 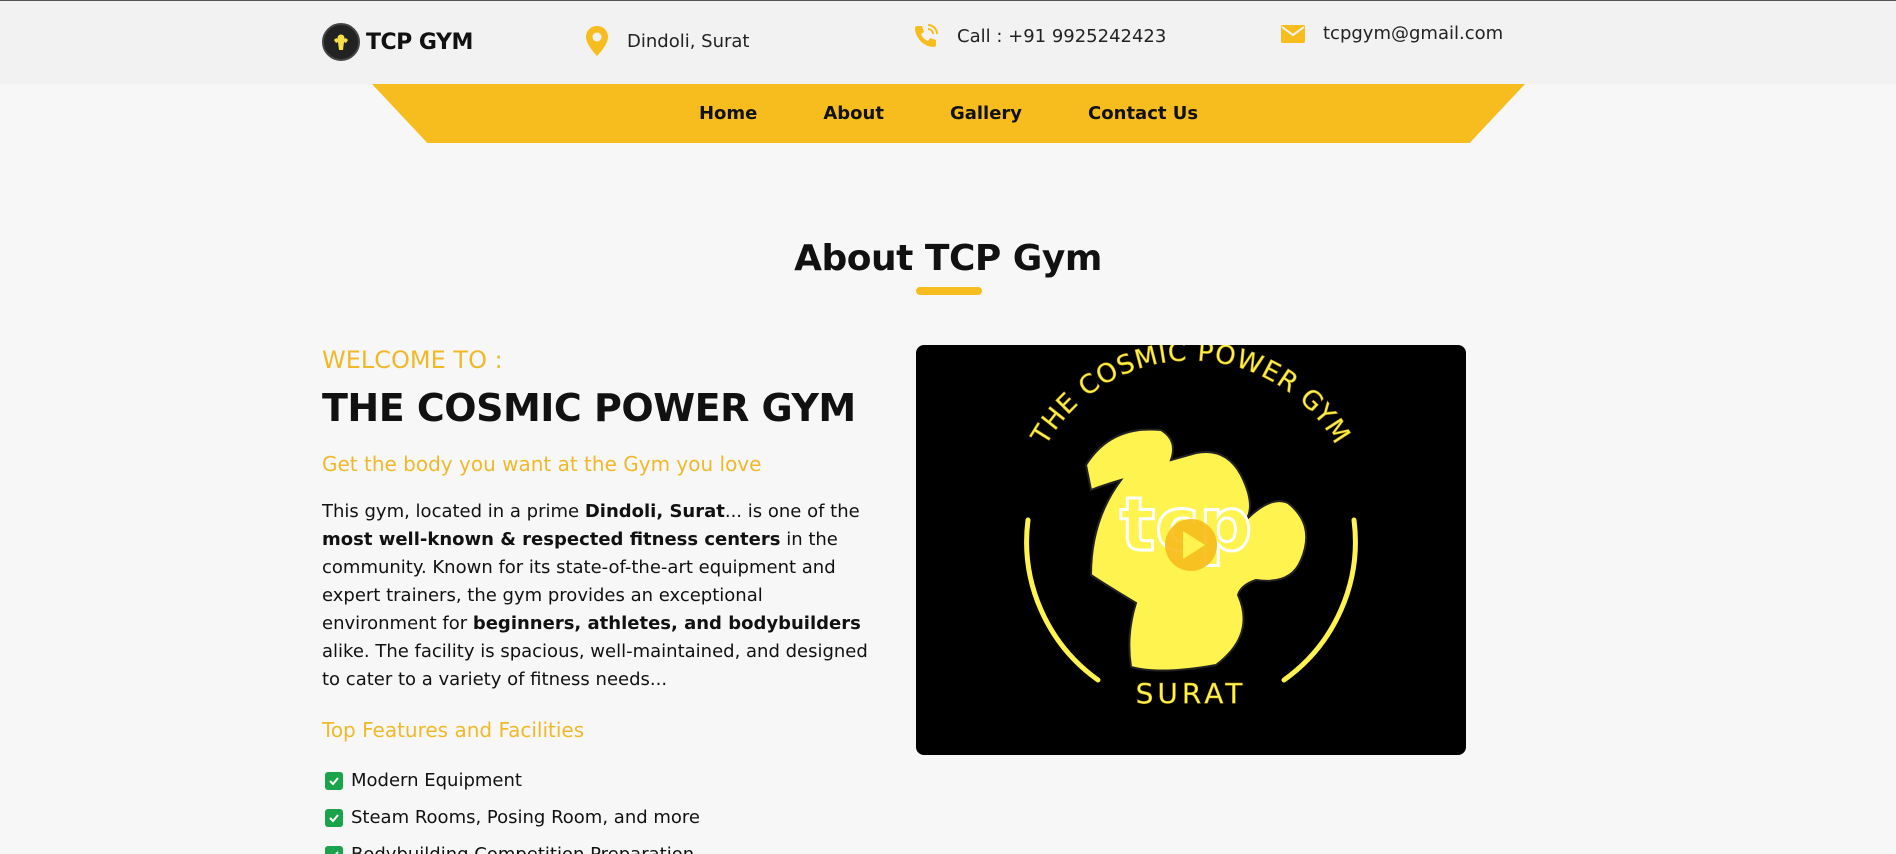 I want to click on promo-video: THE COSMIC POWER GYM tcp SURAT, so click(x=1191, y=550).